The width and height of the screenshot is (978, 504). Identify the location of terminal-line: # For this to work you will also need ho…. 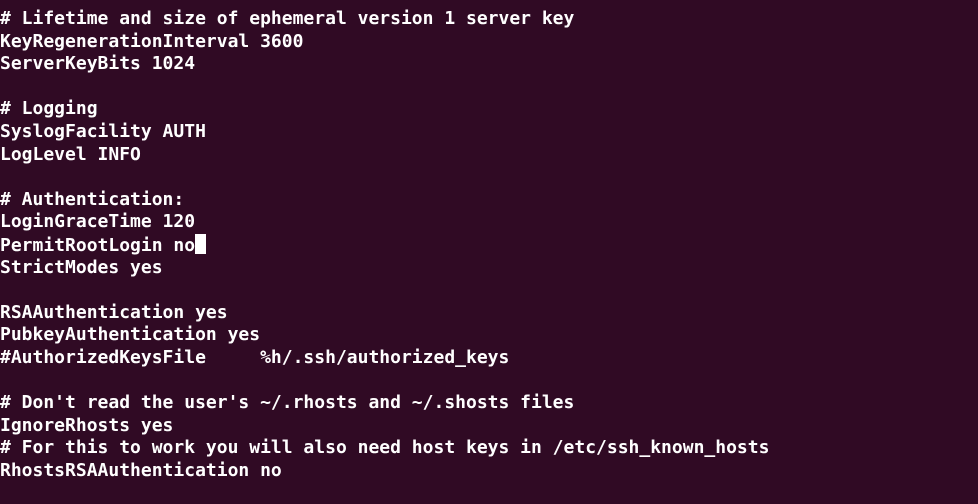
(385, 448).